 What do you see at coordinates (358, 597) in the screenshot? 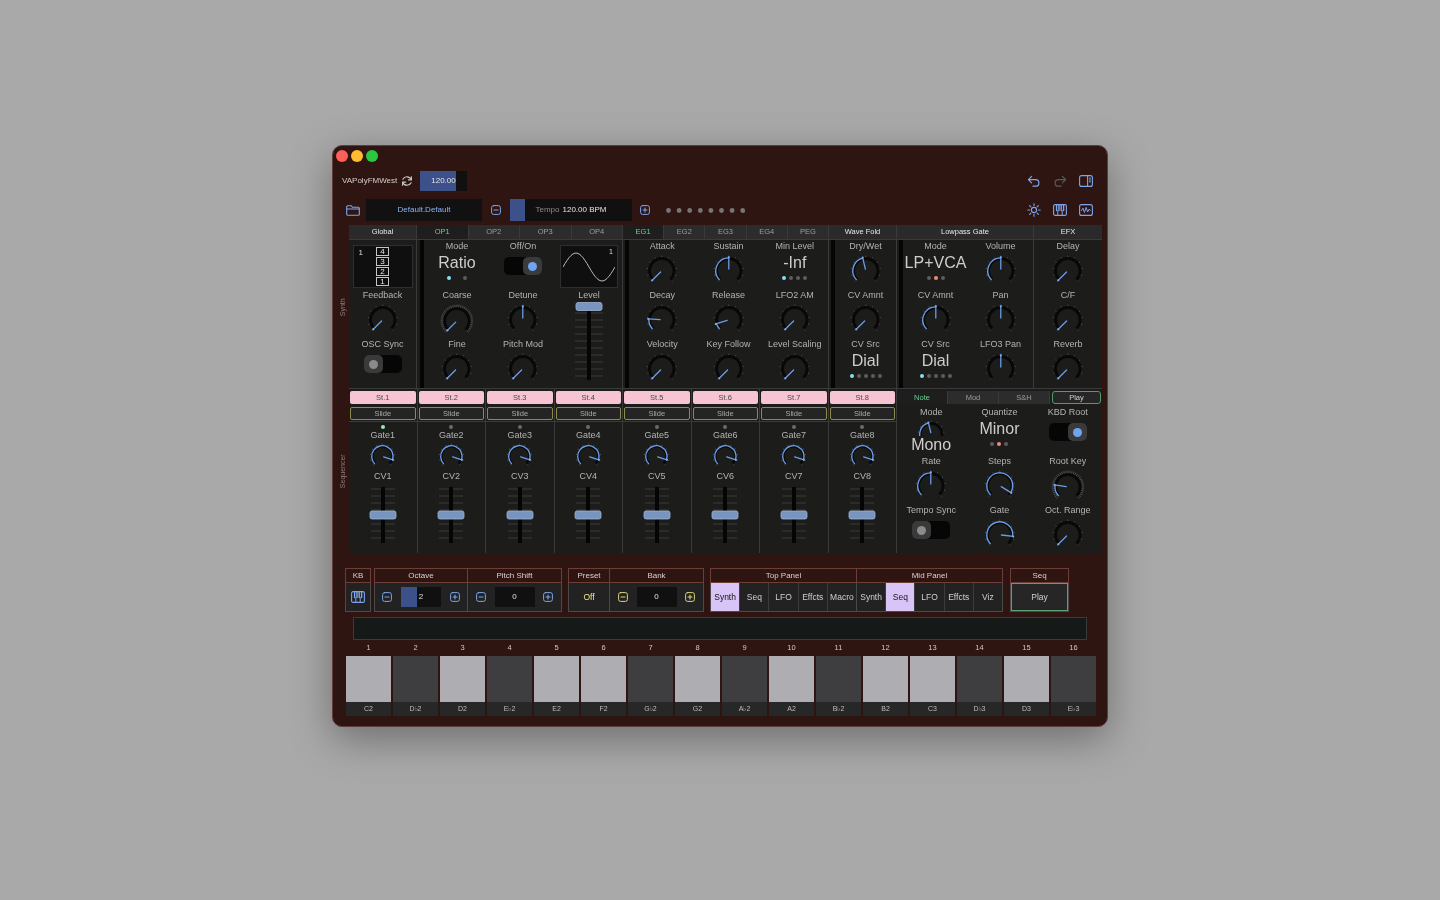
I see `keyboard-icon` at bounding box center [358, 597].